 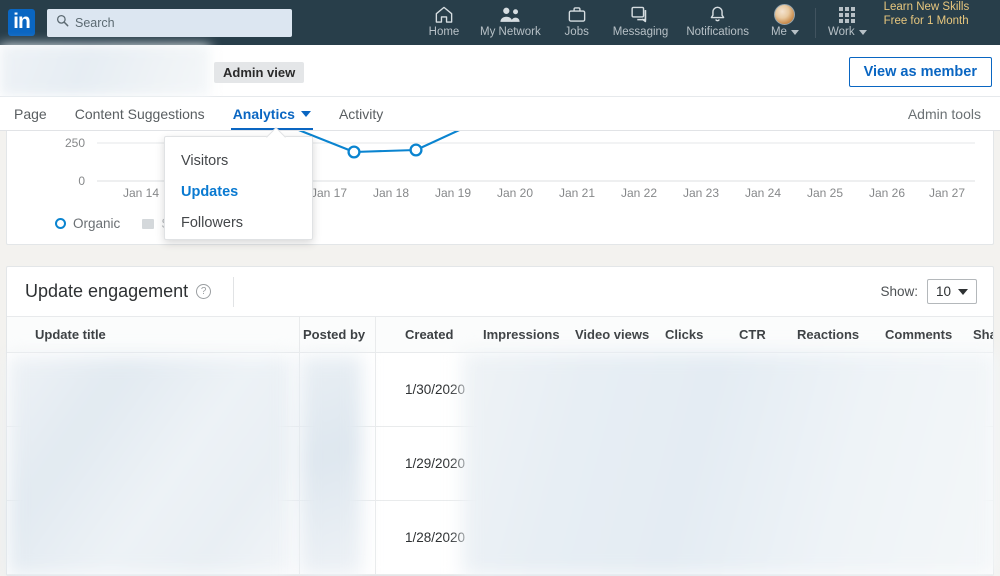 What do you see at coordinates (943, 291) in the screenshot?
I see `show-count-value: 10` at bounding box center [943, 291].